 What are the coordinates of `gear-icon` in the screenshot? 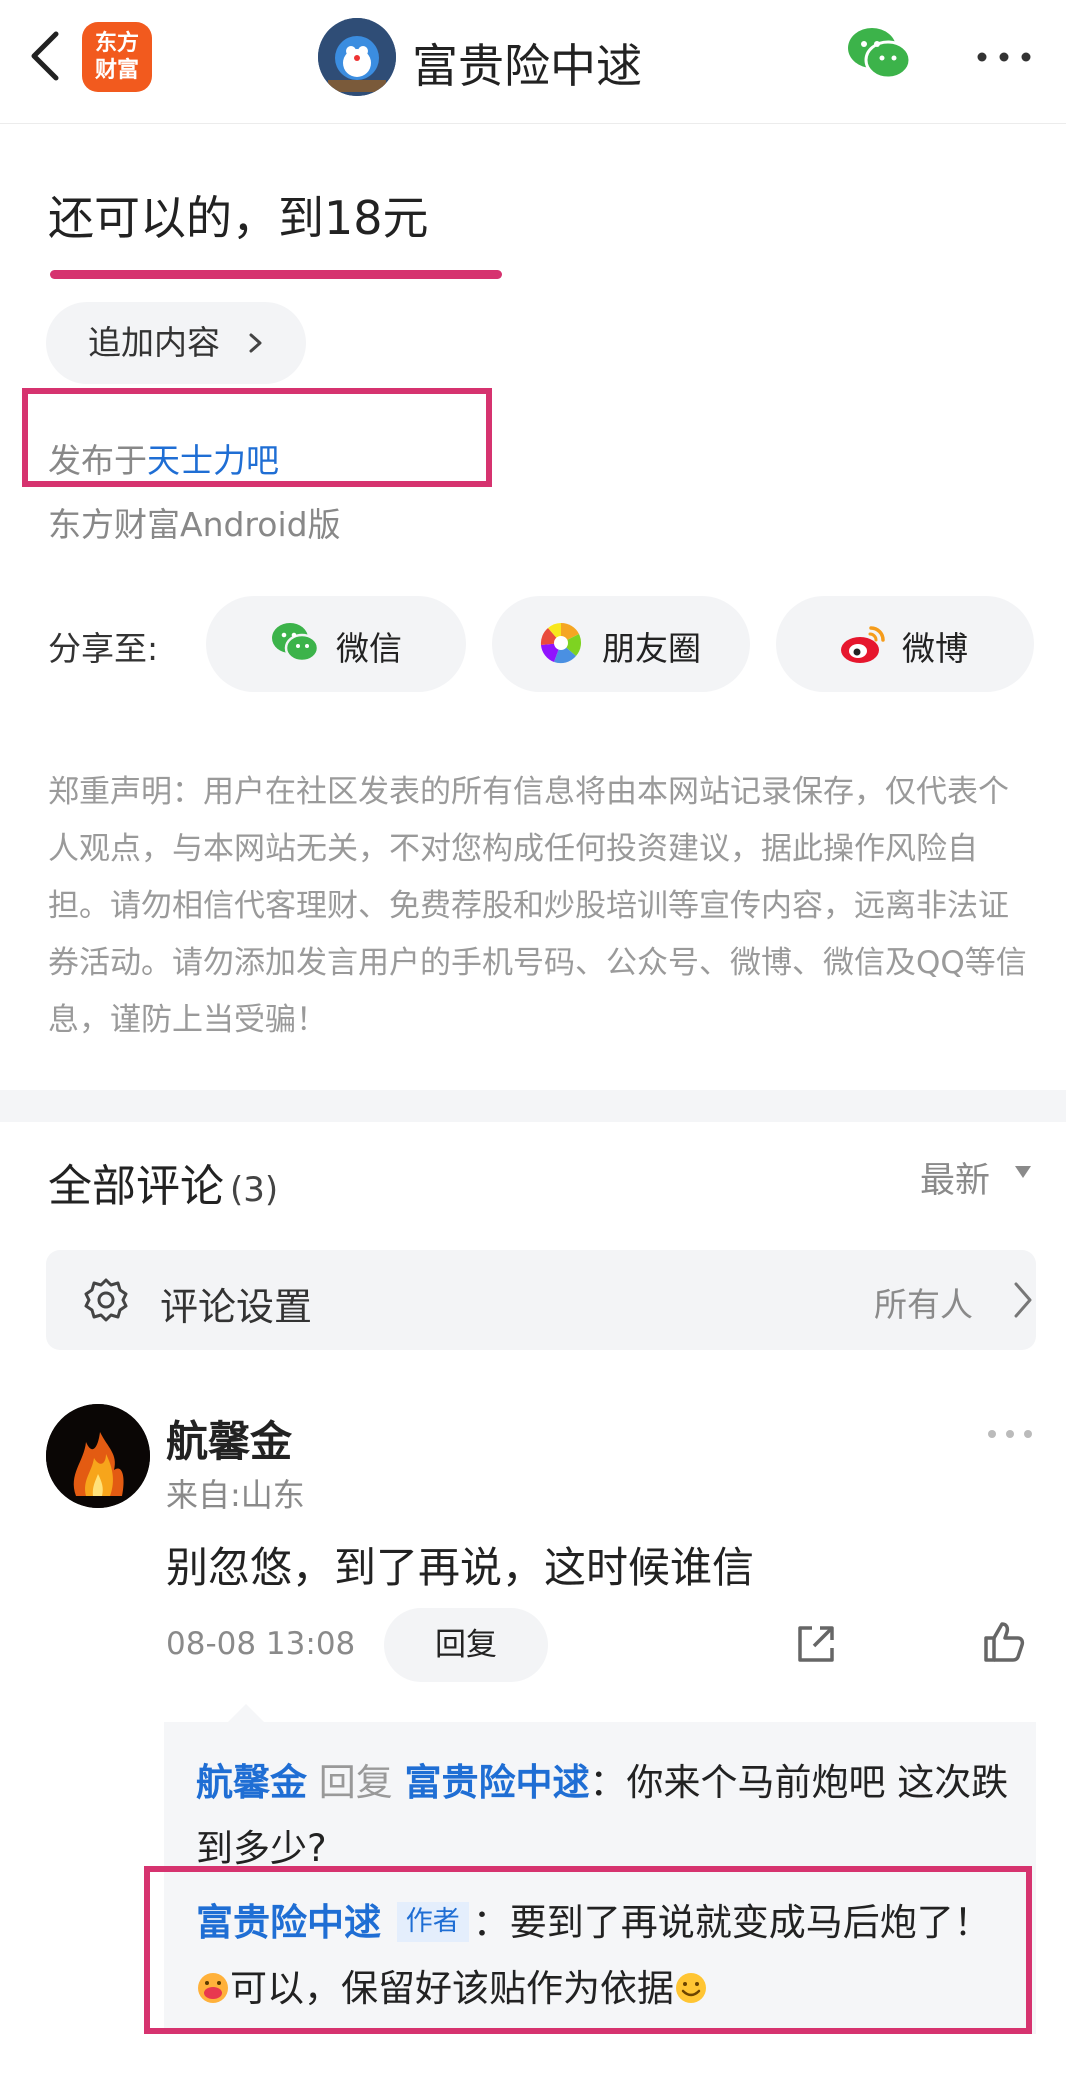 It's located at (106, 1300).